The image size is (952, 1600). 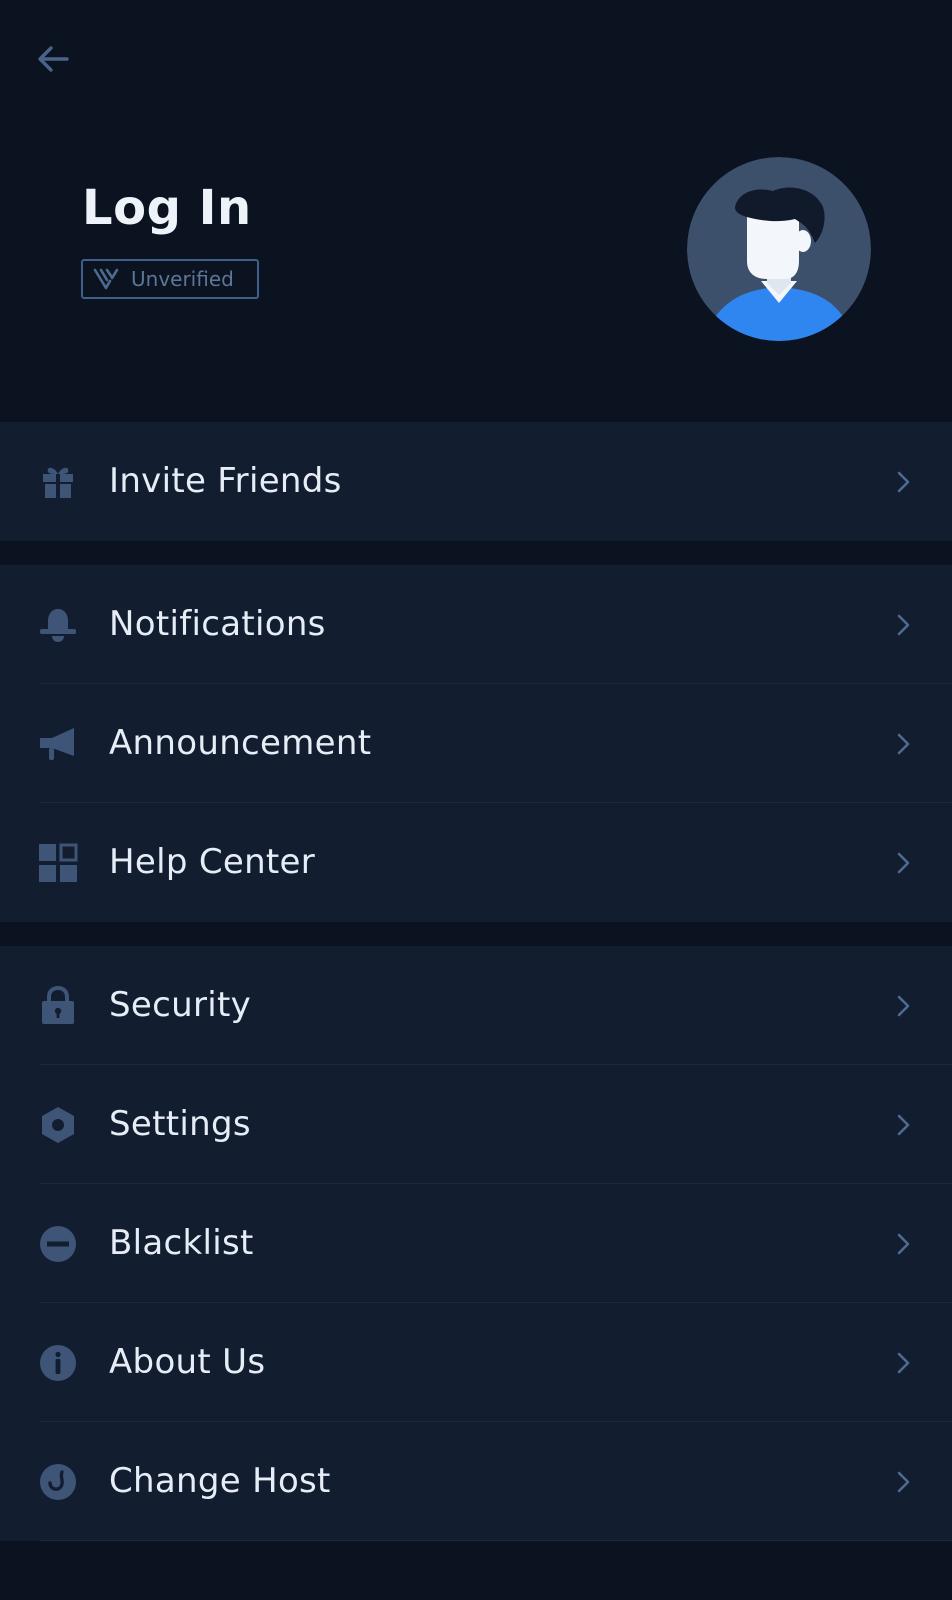 What do you see at coordinates (217, 624) in the screenshot?
I see `menu-item-label: Notifications` at bounding box center [217, 624].